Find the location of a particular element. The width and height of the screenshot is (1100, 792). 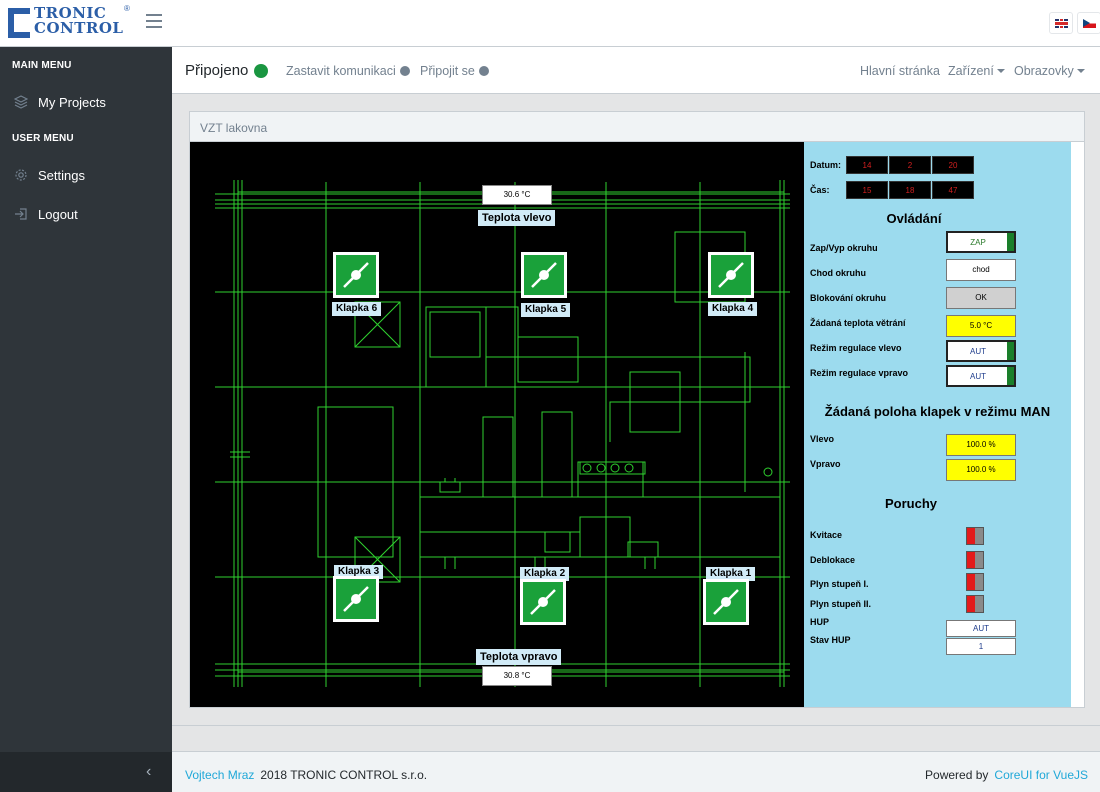

regulation-left-value: AUT is located at coordinates (978, 351).